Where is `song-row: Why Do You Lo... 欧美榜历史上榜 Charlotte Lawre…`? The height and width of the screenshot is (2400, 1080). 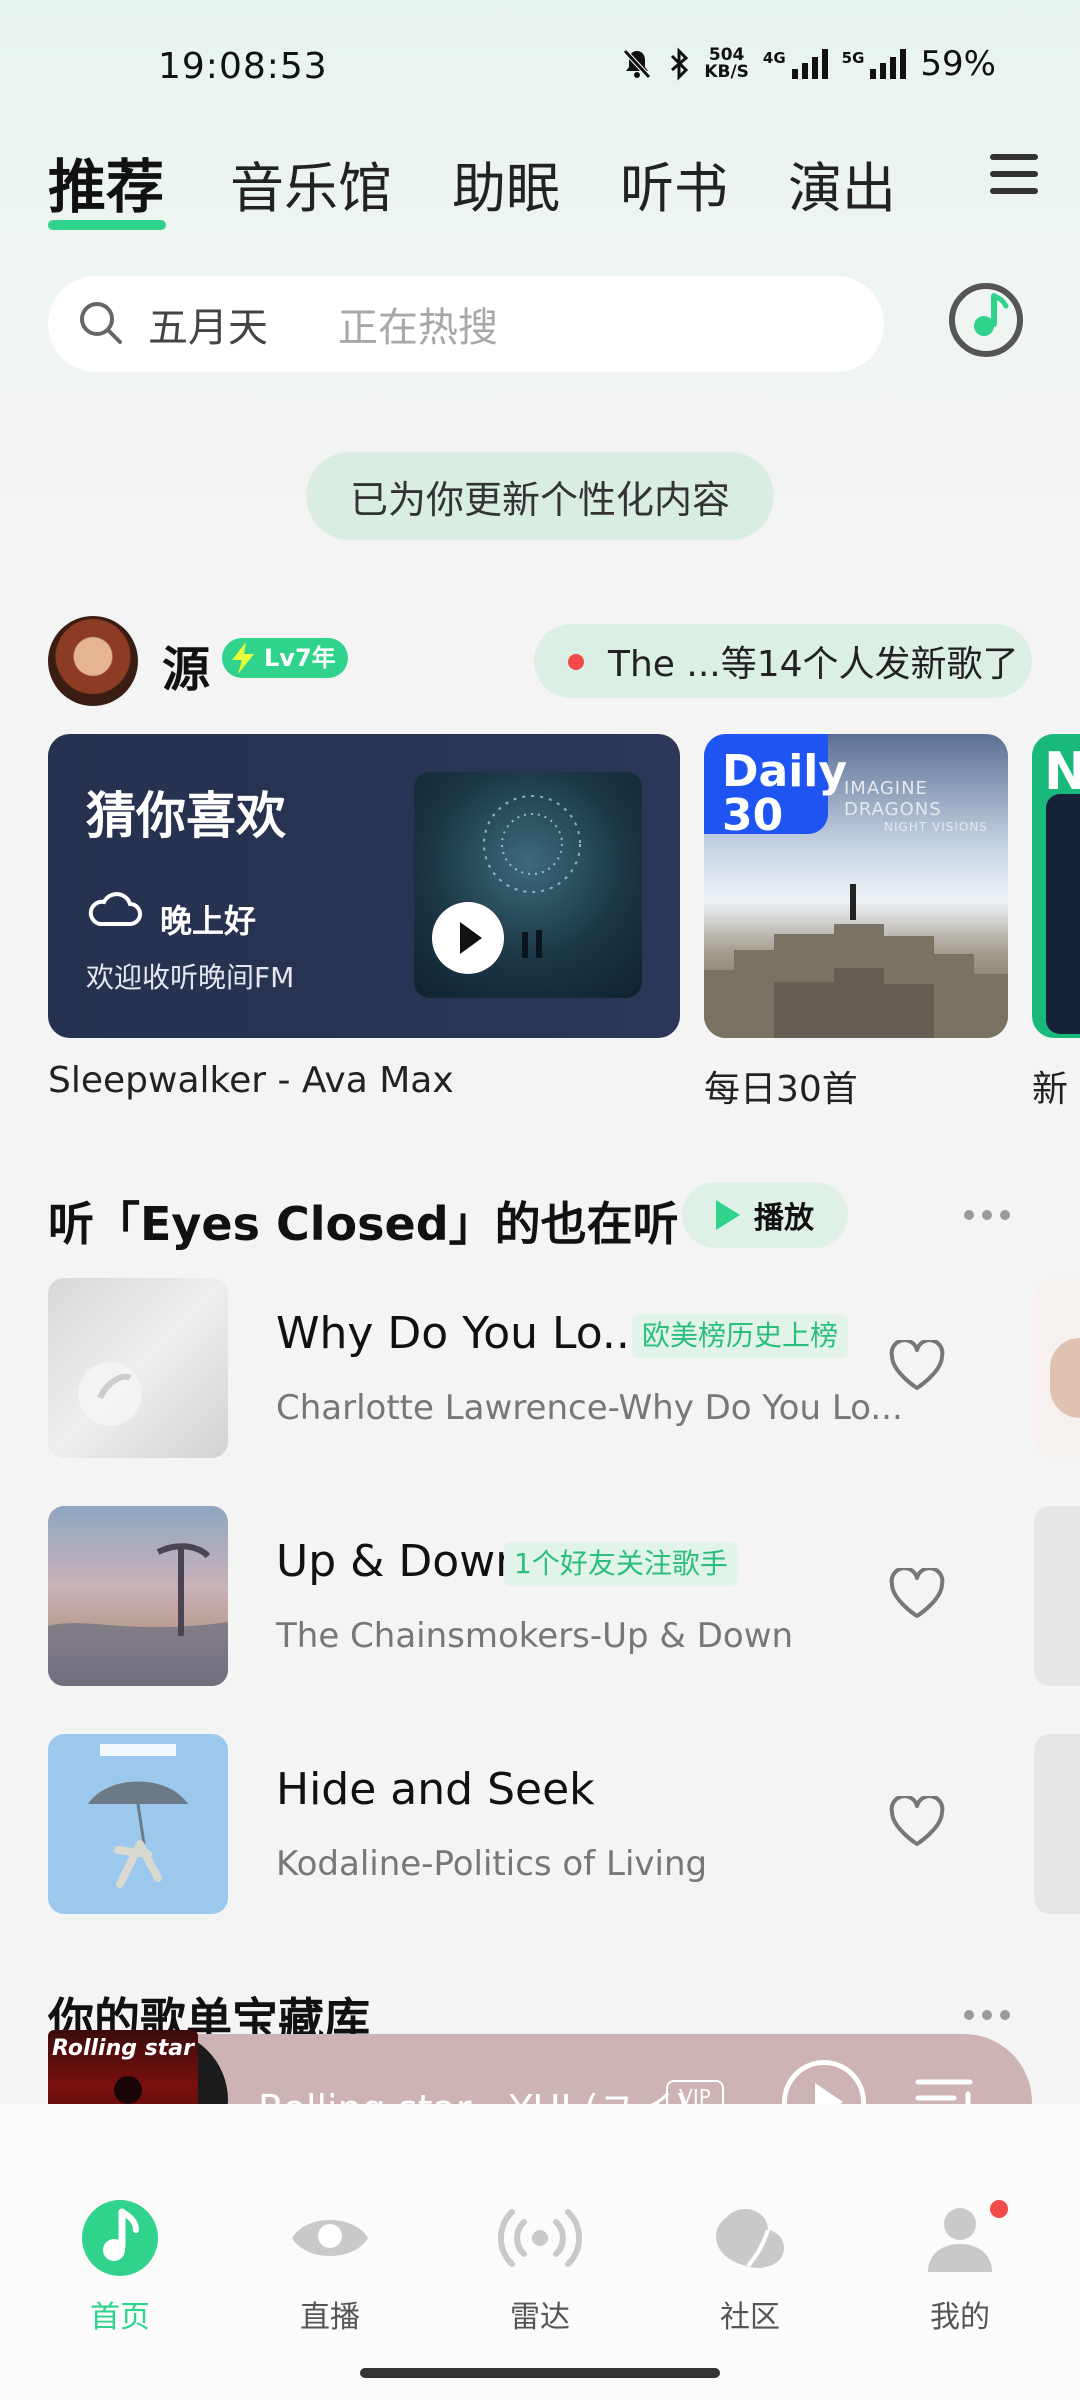
song-row: Why Do You Lo... 欧美榜历史上榜 Charlotte Lawre… is located at coordinates (548, 1368).